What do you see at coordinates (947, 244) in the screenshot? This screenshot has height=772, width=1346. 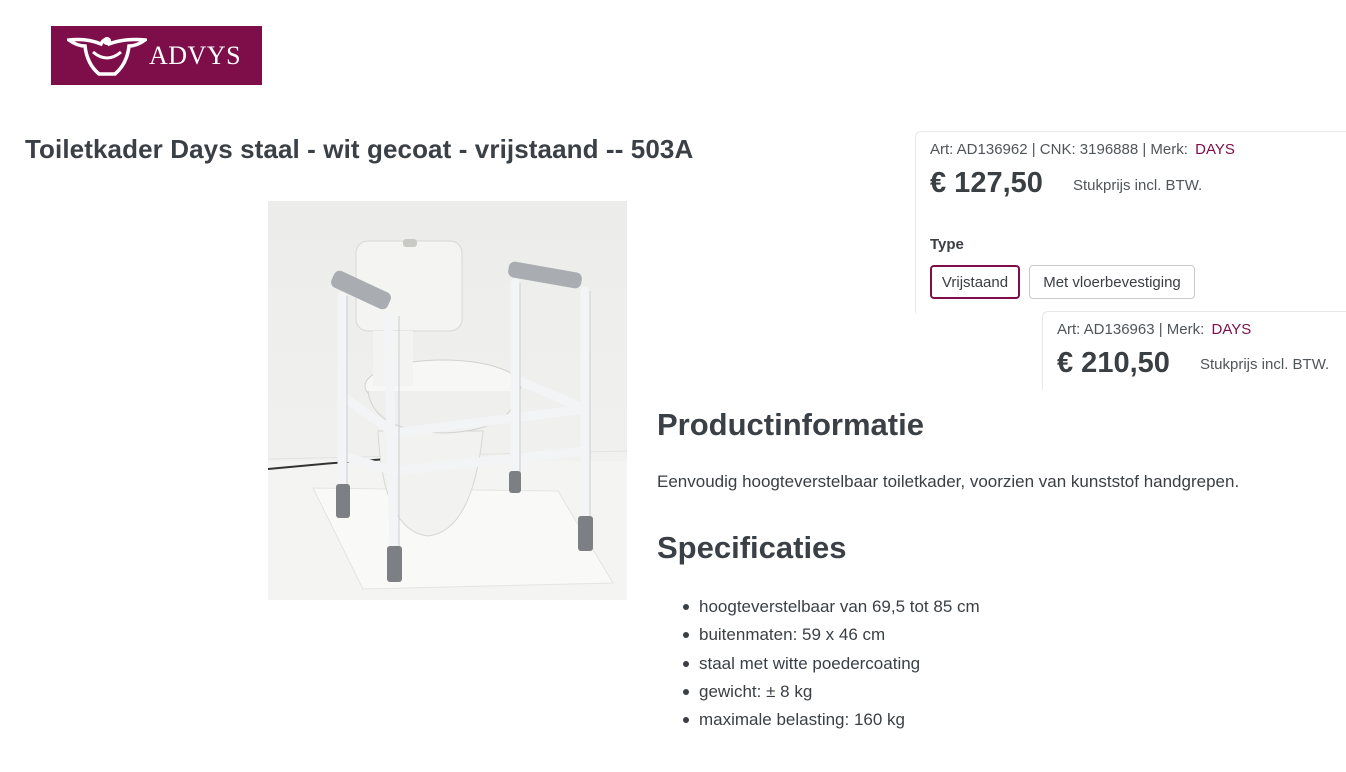 I see `type-label: Type` at bounding box center [947, 244].